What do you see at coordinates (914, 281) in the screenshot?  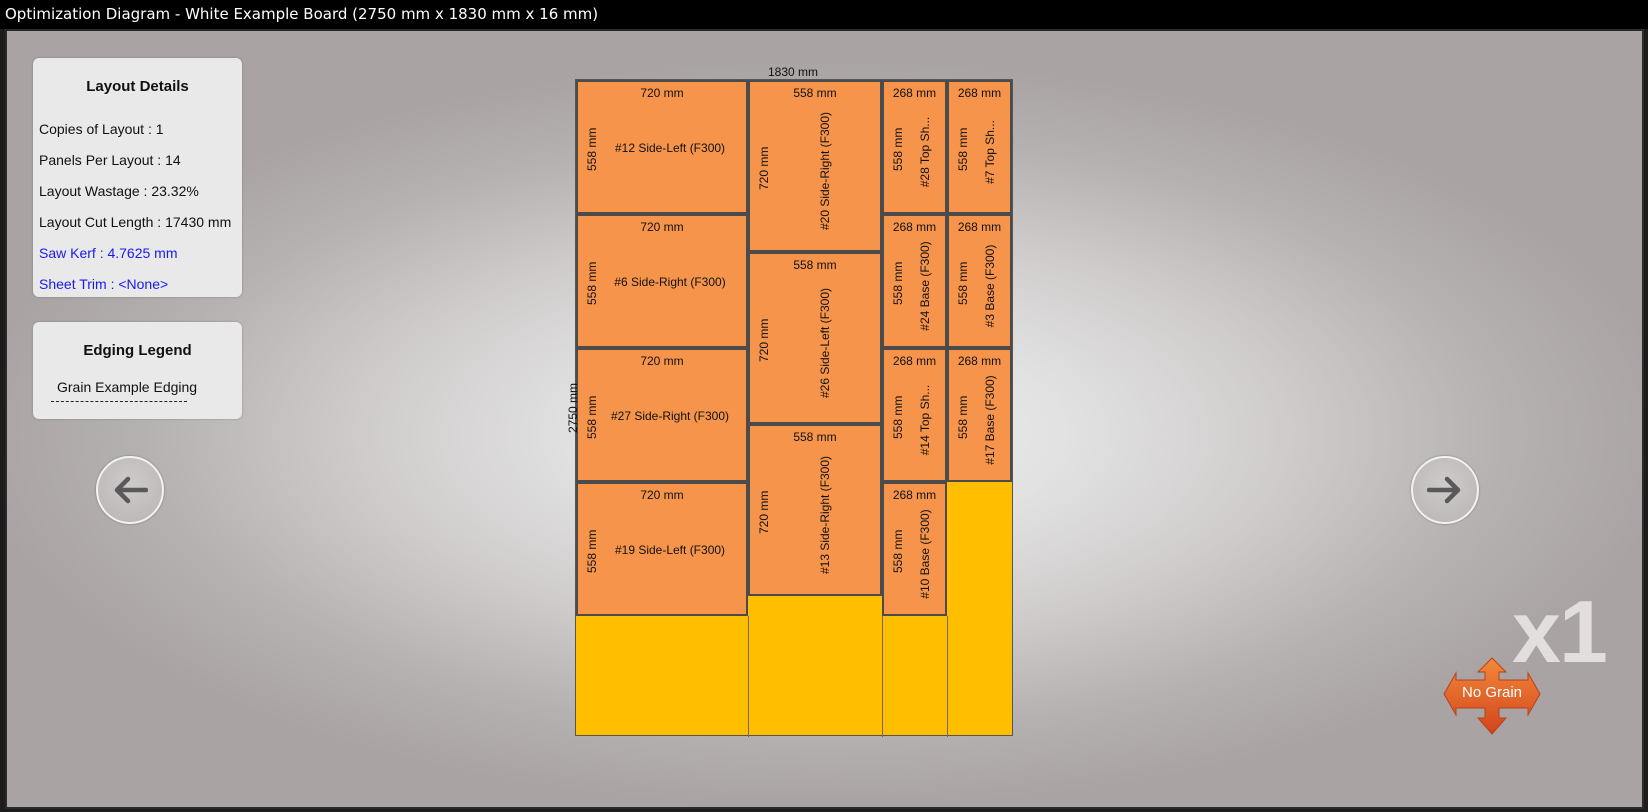 I see `board-piece: 268 mm 558 mm #24 Base (F300)` at bounding box center [914, 281].